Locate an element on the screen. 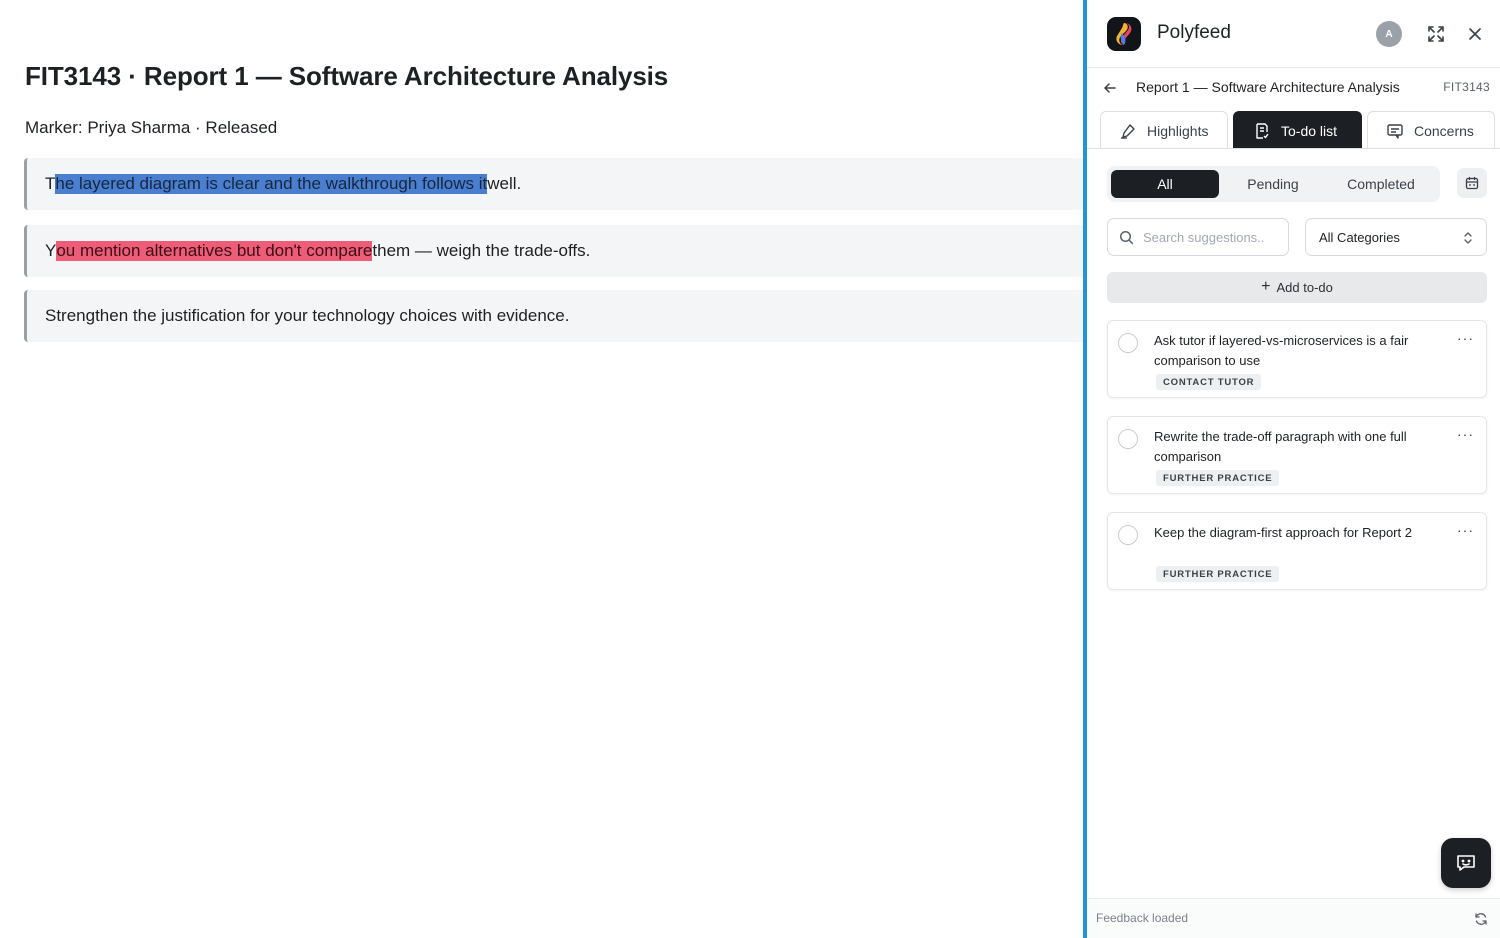  back-arrow-icon is located at coordinates (1110, 88).